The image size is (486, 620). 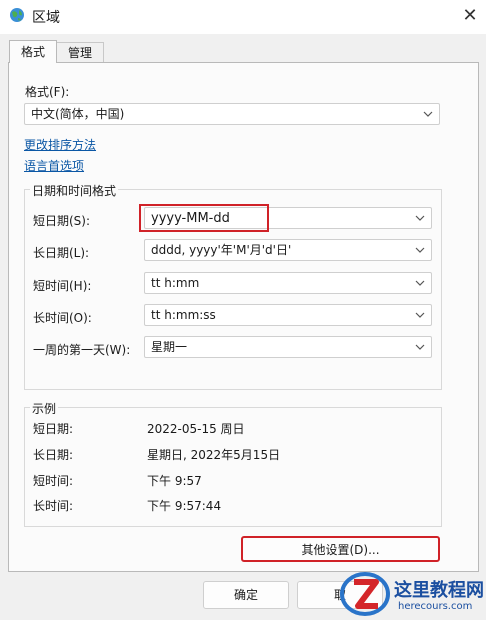 What do you see at coordinates (61, 253) in the screenshot?
I see `long-date-label: 长日期(L):` at bounding box center [61, 253].